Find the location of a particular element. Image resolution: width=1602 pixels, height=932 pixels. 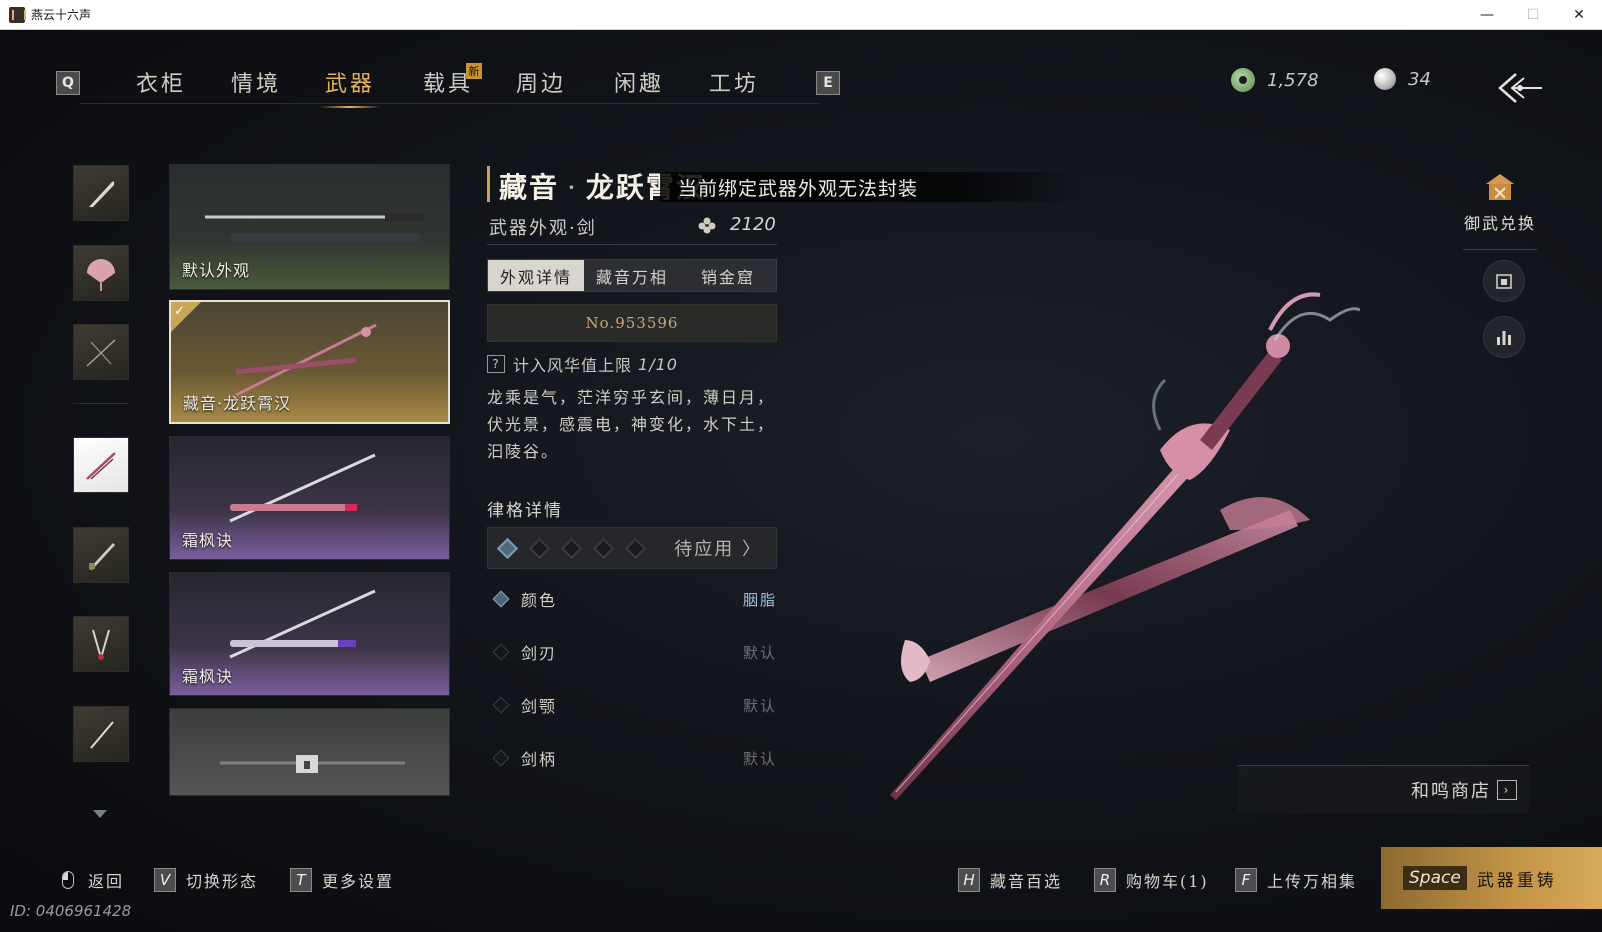

skin-card-default: 默认外观 is located at coordinates (309, 227).